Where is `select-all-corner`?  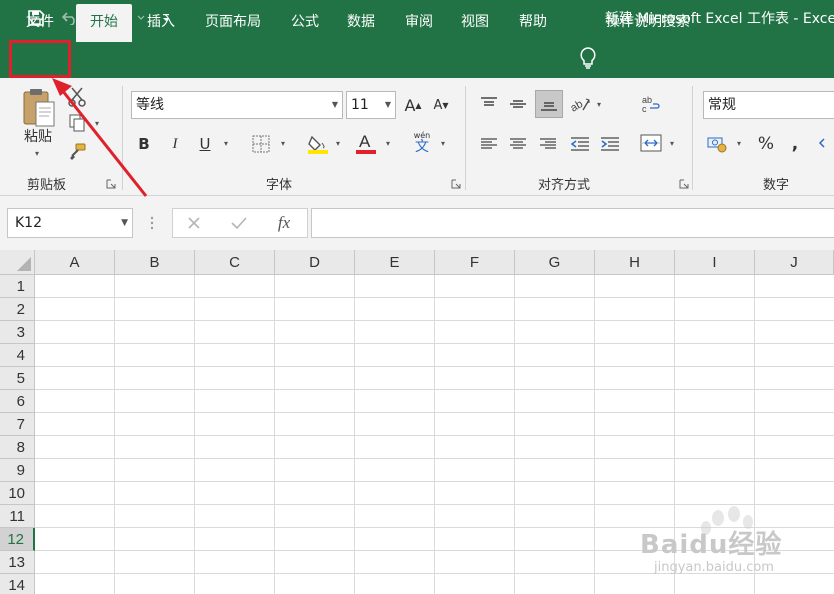 select-all-corner is located at coordinates (17, 262).